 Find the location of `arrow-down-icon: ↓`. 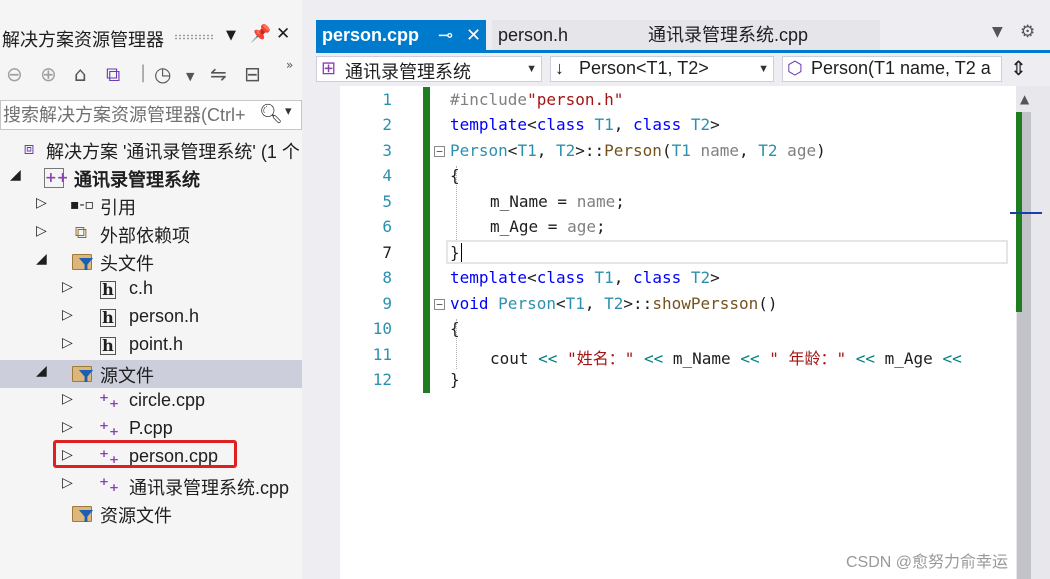

arrow-down-icon: ↓ is located at coordinates (559, 68).